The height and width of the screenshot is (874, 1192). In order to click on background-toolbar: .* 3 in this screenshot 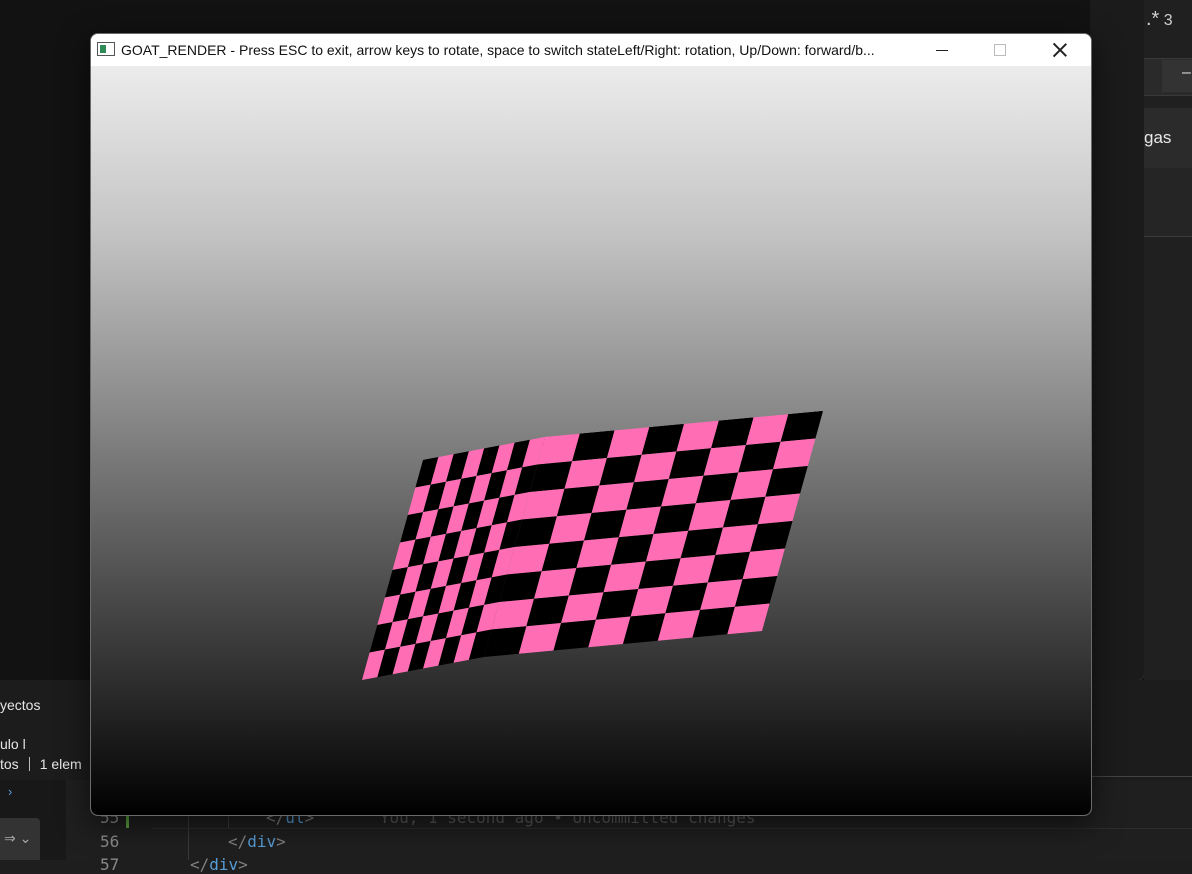, I will do `click(1159, 19)`.